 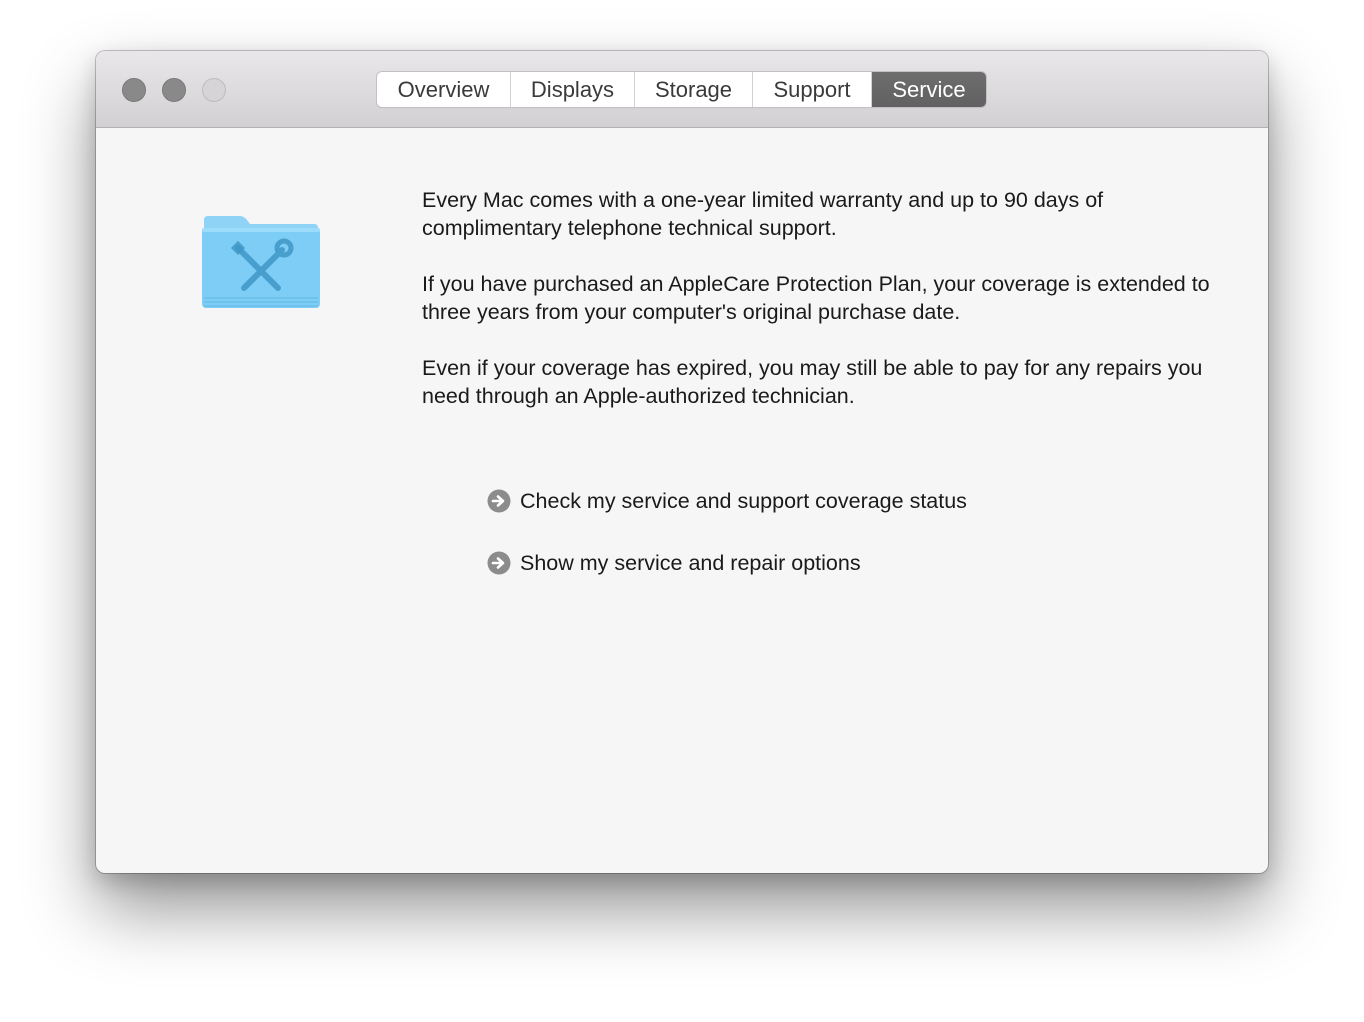 What do you see at coordinates (174, 90) in the screenshot?
I see `minimize-button` at bounding box center [174, 90].